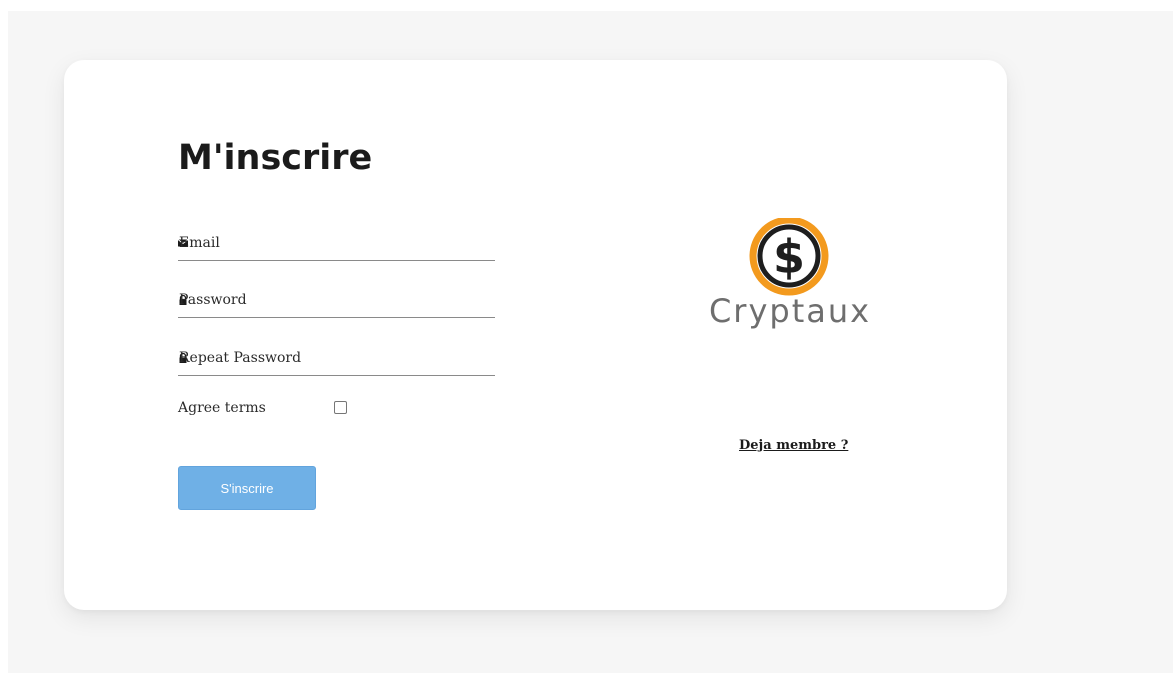 The width and height of the screenshot is (1173, 673). What do you see at coordinates (199, 243) in the screenshot?
I see `email-label: Email` at bounding box center [199, 243].